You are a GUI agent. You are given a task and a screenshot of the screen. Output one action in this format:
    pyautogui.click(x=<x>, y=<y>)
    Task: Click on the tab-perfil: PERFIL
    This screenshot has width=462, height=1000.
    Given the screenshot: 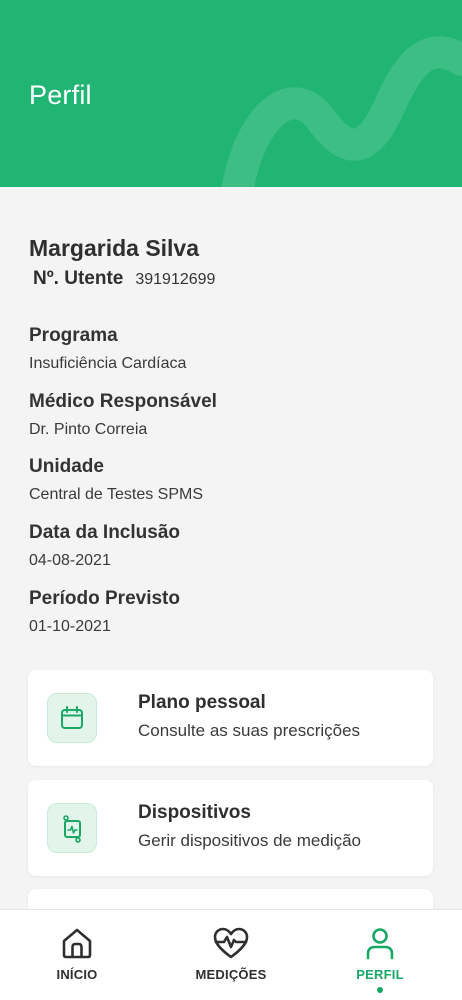 What is the action you would take?
    pyautogui.click(x=380, y=955)
    